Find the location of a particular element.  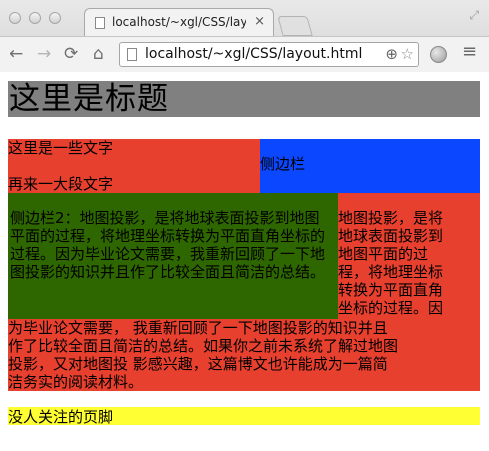

new-tab-button is located at coordinates (295, 26).